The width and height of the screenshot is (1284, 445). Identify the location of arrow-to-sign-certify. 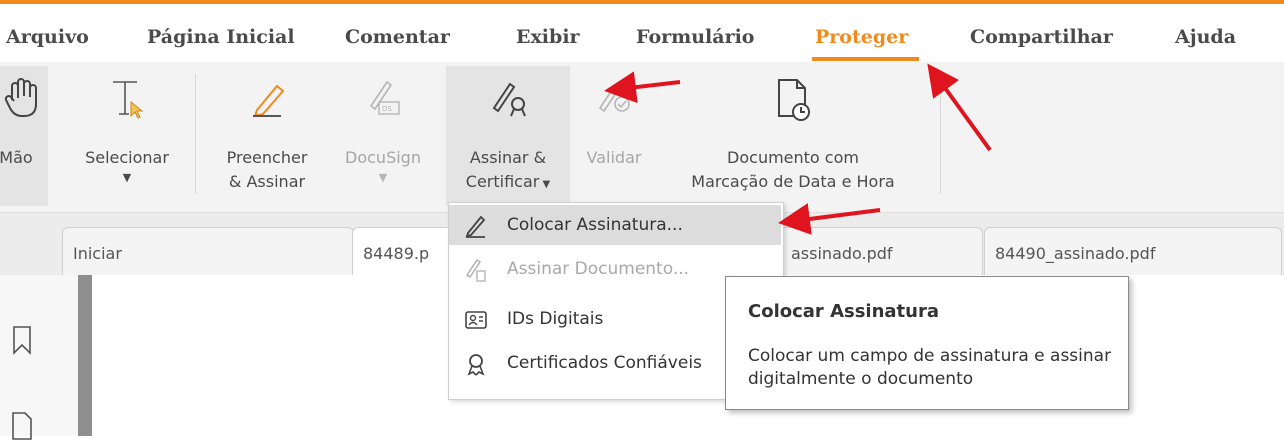
(642, 87).